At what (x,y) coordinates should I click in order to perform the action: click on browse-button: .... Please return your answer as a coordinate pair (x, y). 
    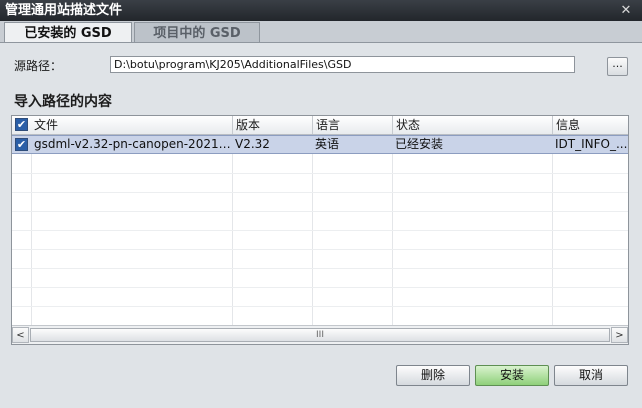
    Looking at the image, I should click on (617, 66).